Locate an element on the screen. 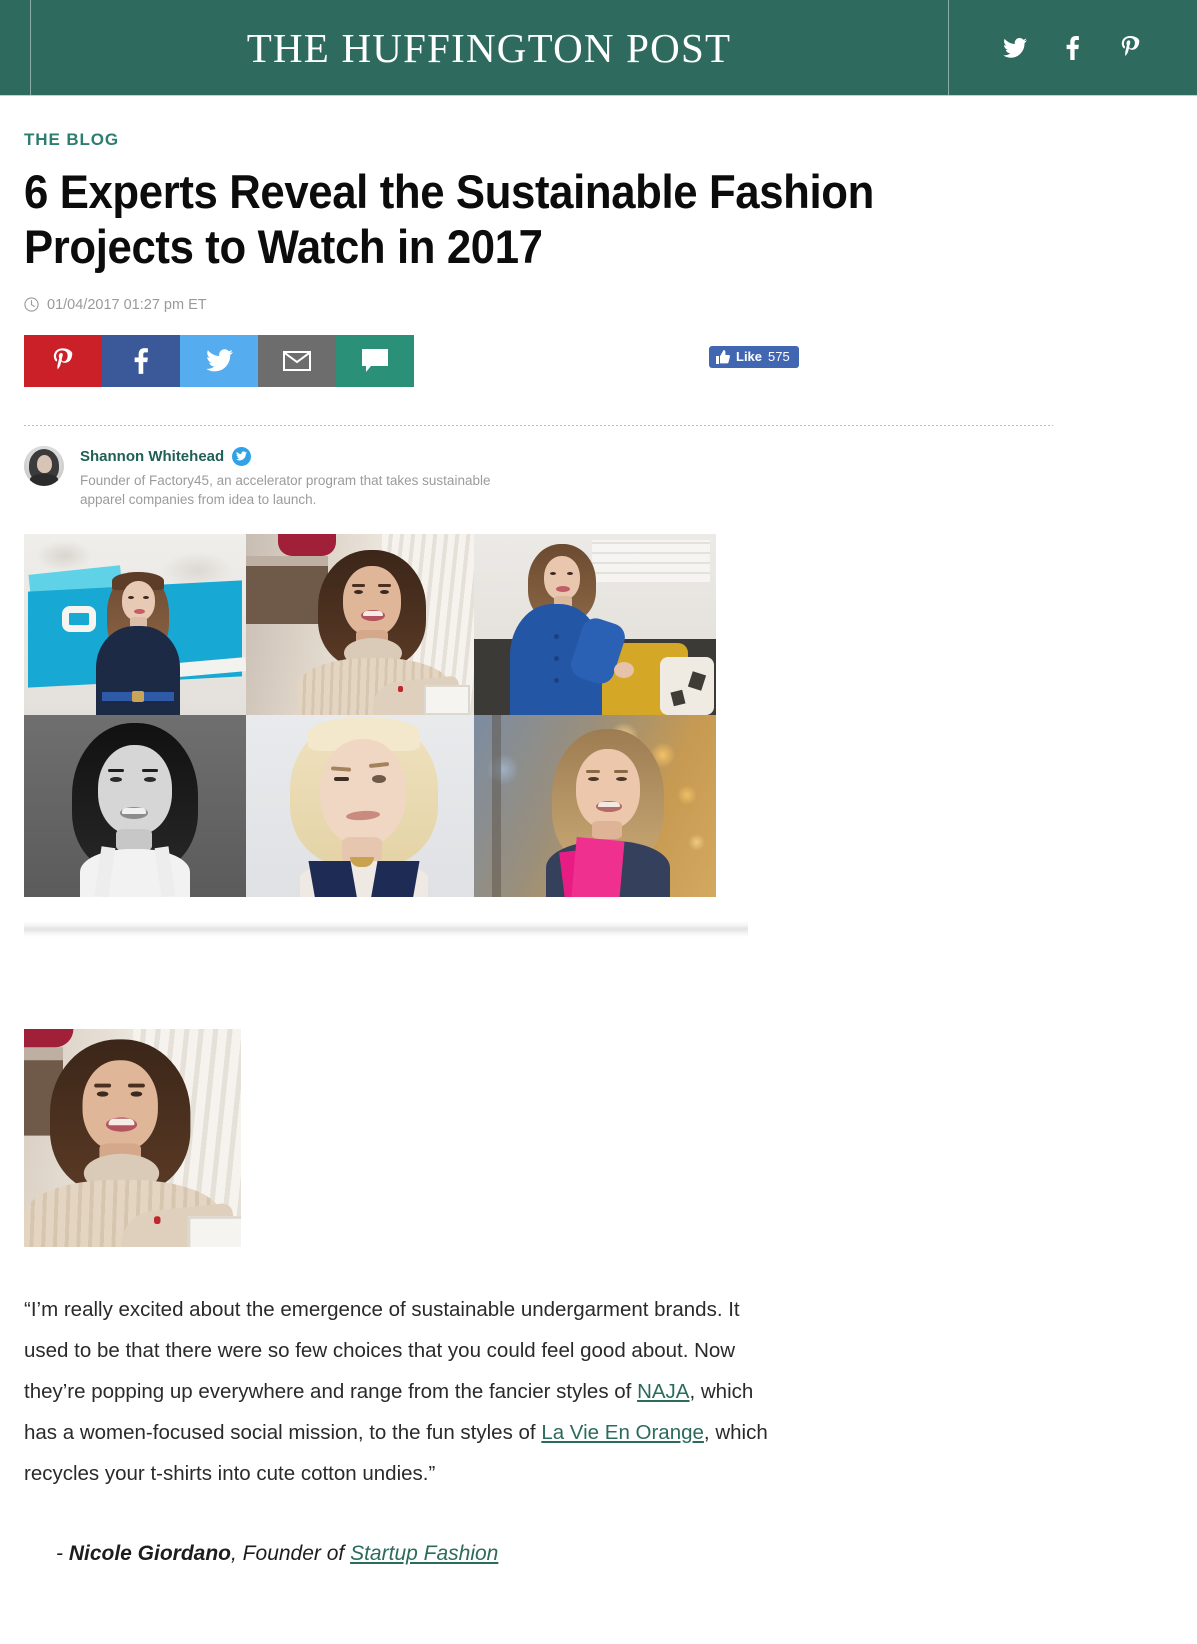  avatar is located at coordinates (44, 465).